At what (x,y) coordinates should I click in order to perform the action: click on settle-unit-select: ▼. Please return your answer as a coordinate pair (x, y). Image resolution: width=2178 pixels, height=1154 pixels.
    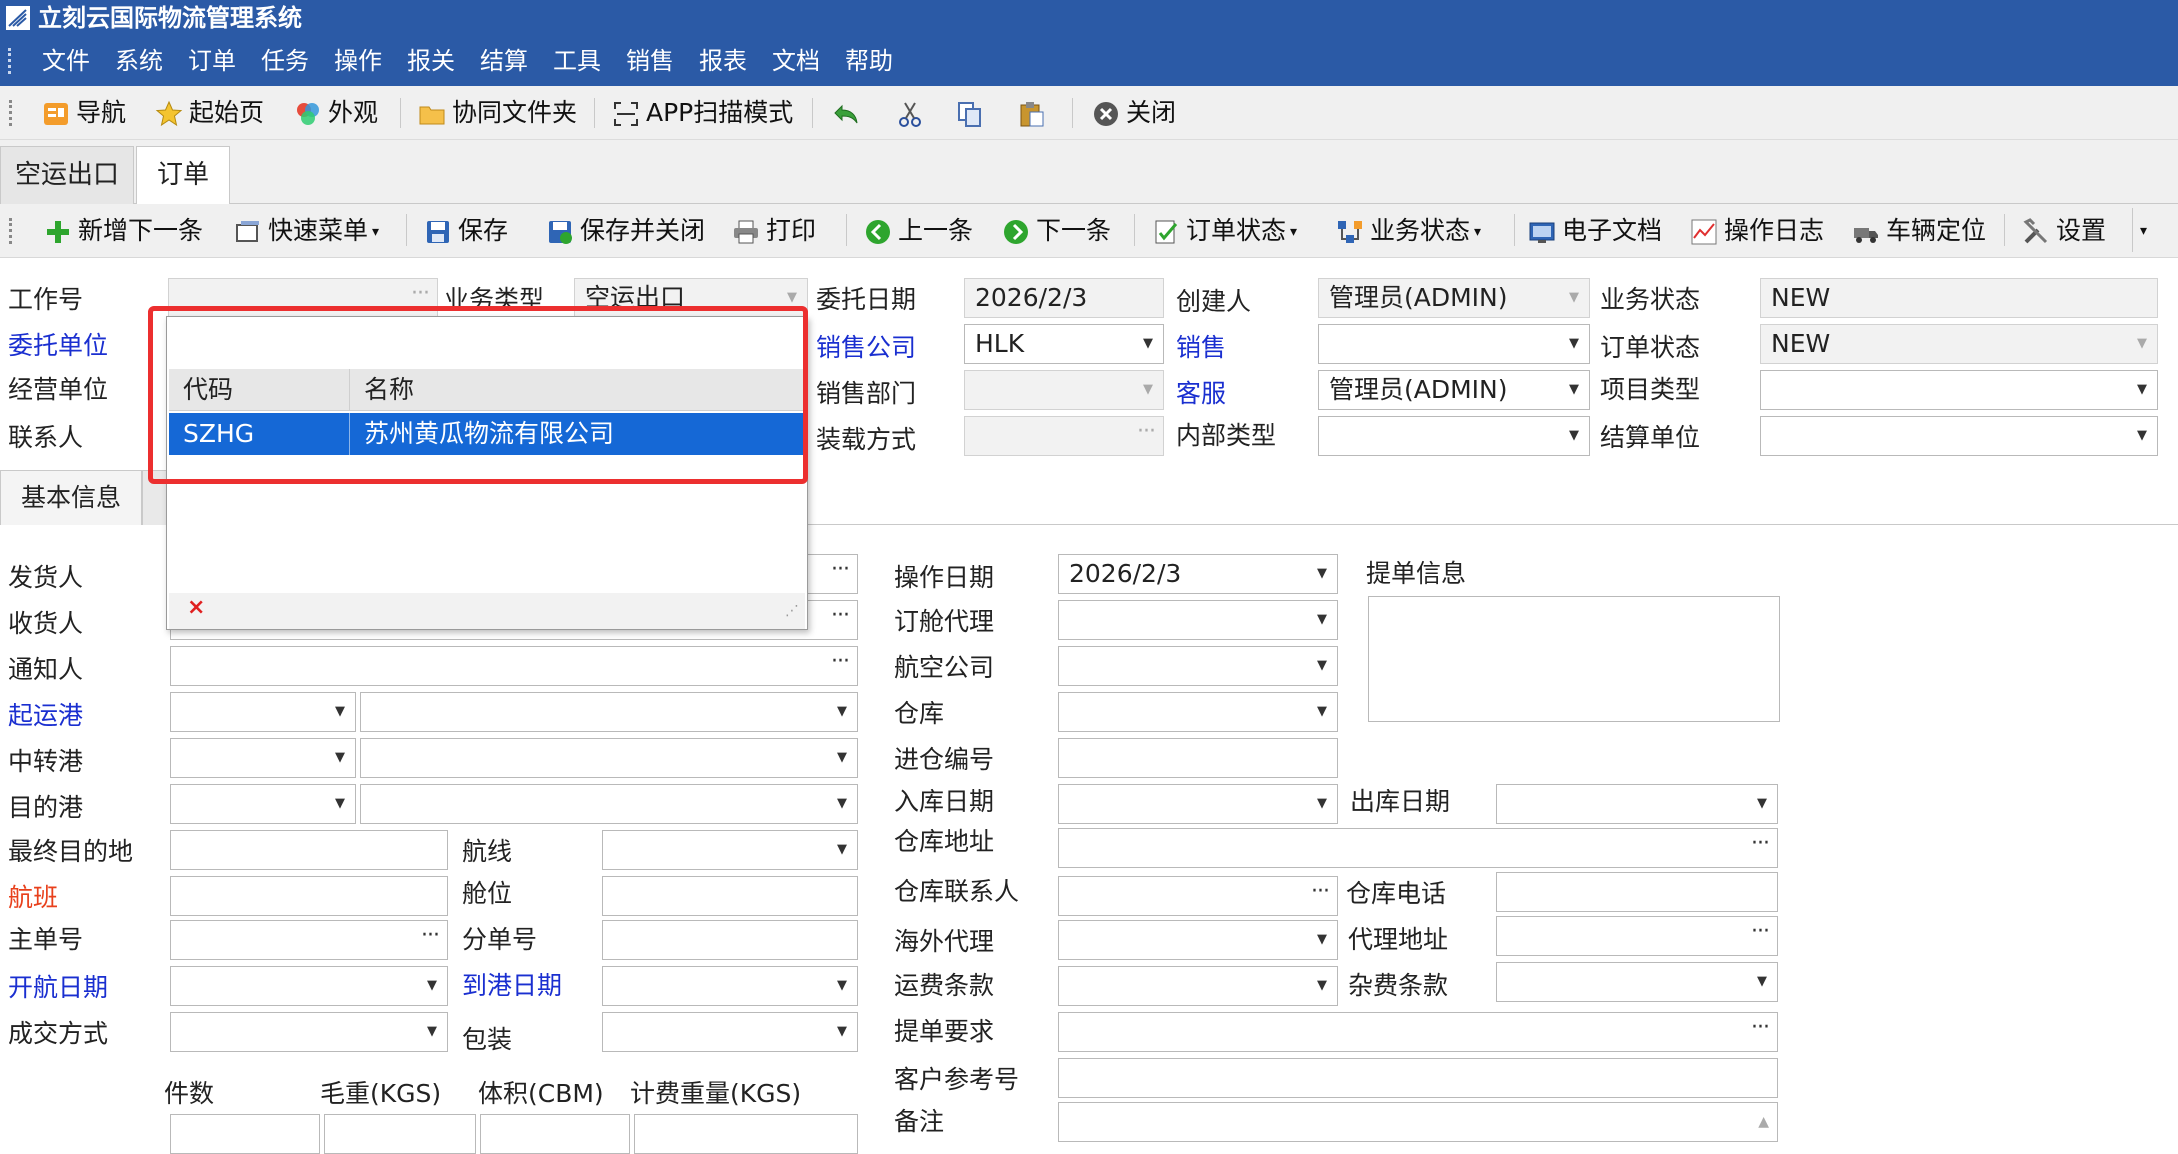
    Looking at the image, I should click on (1959, 436).